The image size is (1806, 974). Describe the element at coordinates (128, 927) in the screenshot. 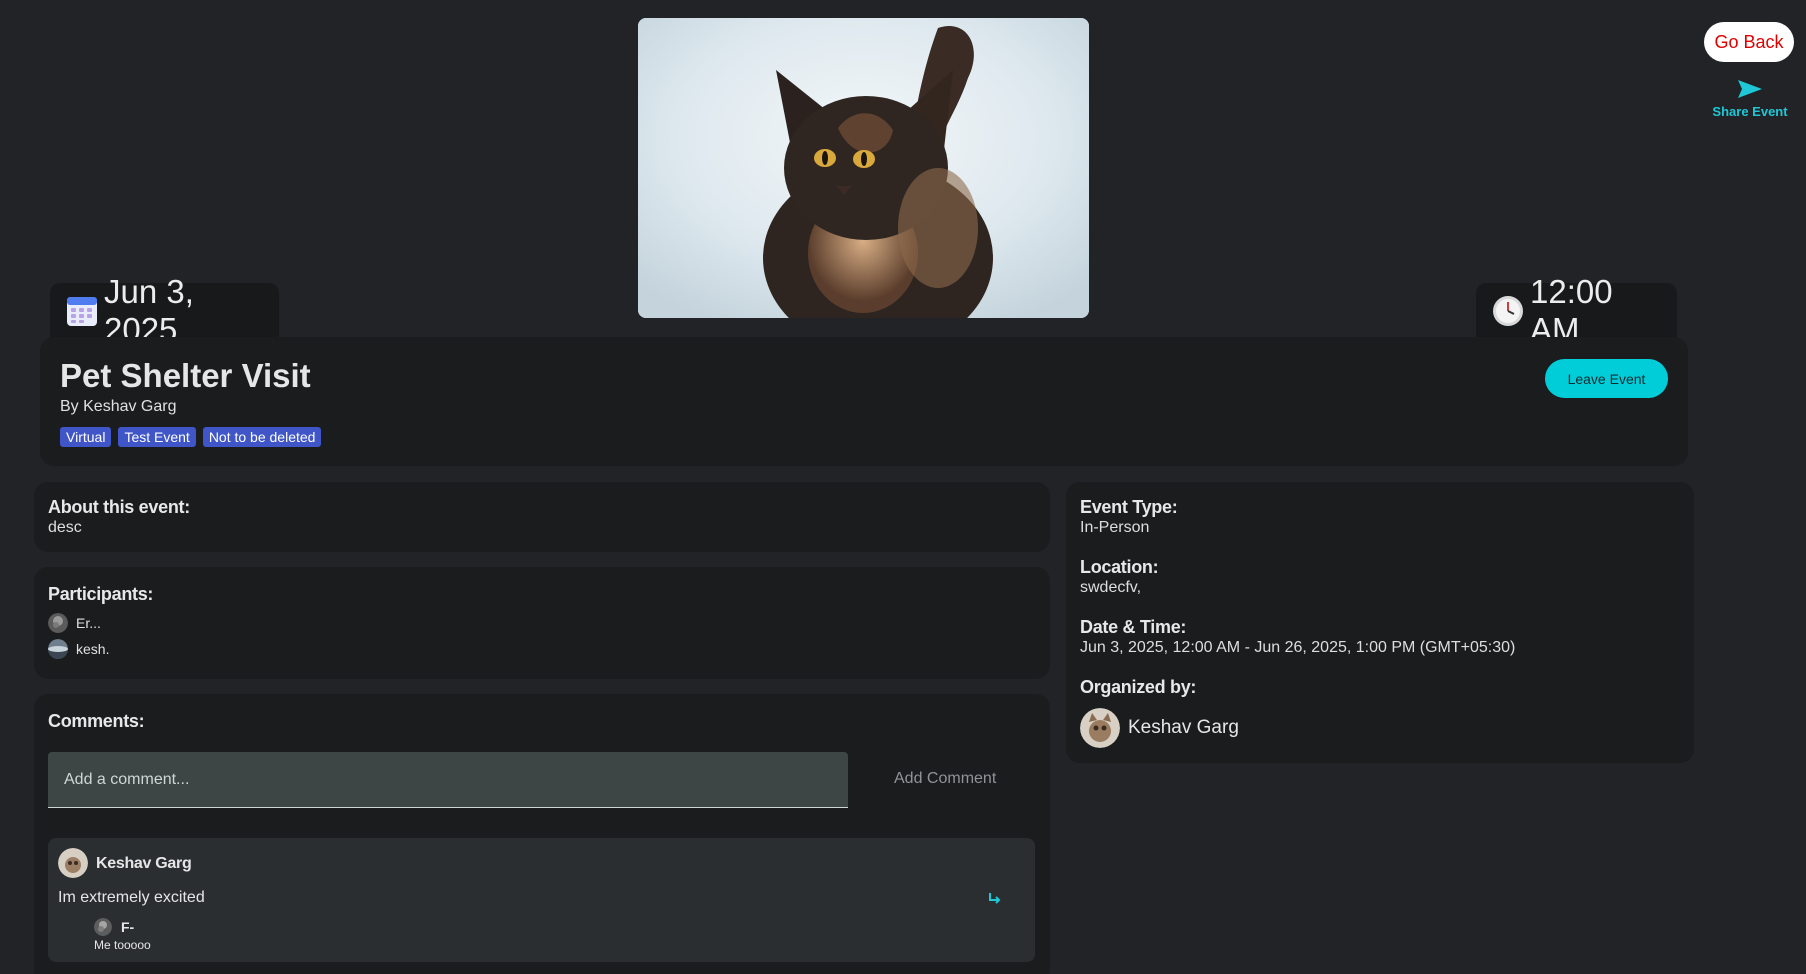

I see `reply-author: F-` at that location.